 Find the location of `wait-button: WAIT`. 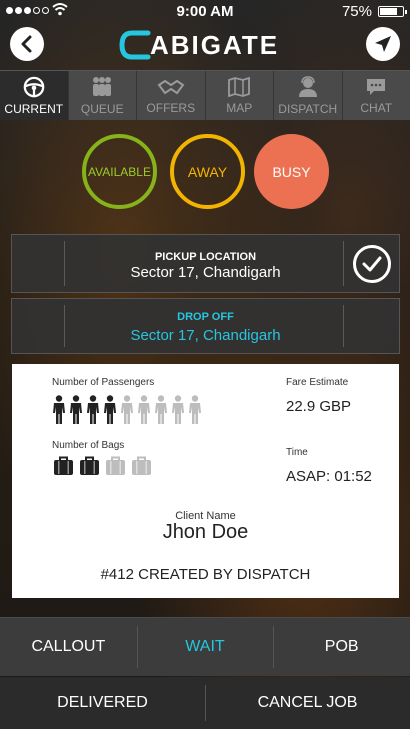

wait-button: WAIT is located at coordinates (205, 647).